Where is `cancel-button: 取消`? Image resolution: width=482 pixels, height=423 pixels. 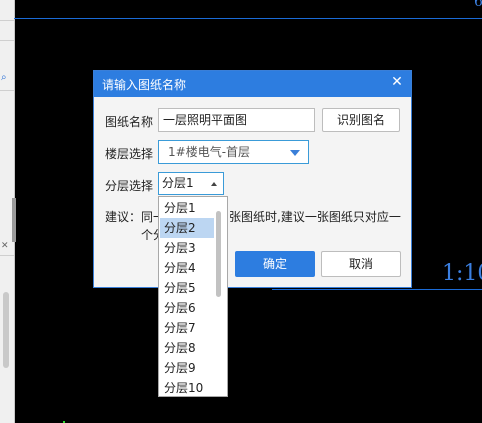
cancel-button: 取消 is located at coordinates (361, 264).